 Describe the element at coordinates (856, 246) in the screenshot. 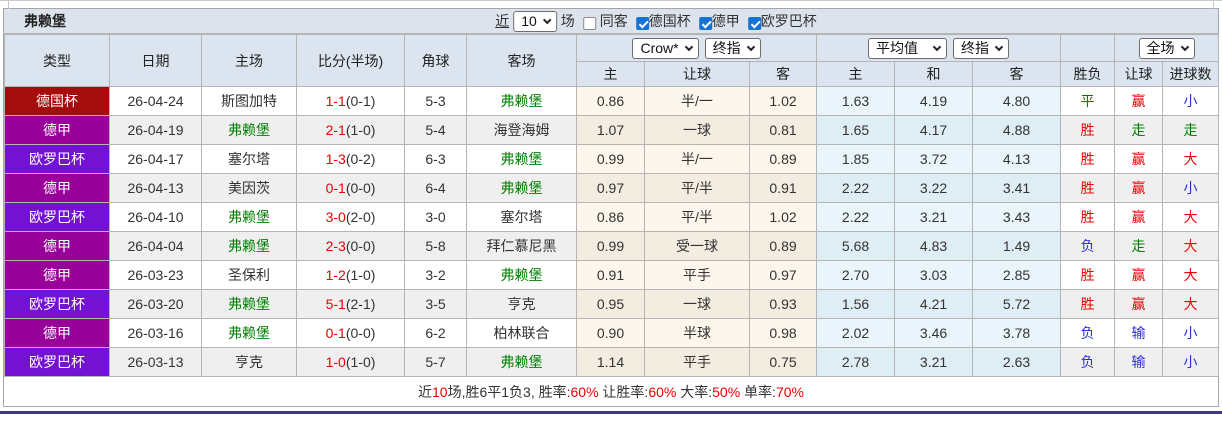

I see `avg-home-odds: 5.68` at that location.